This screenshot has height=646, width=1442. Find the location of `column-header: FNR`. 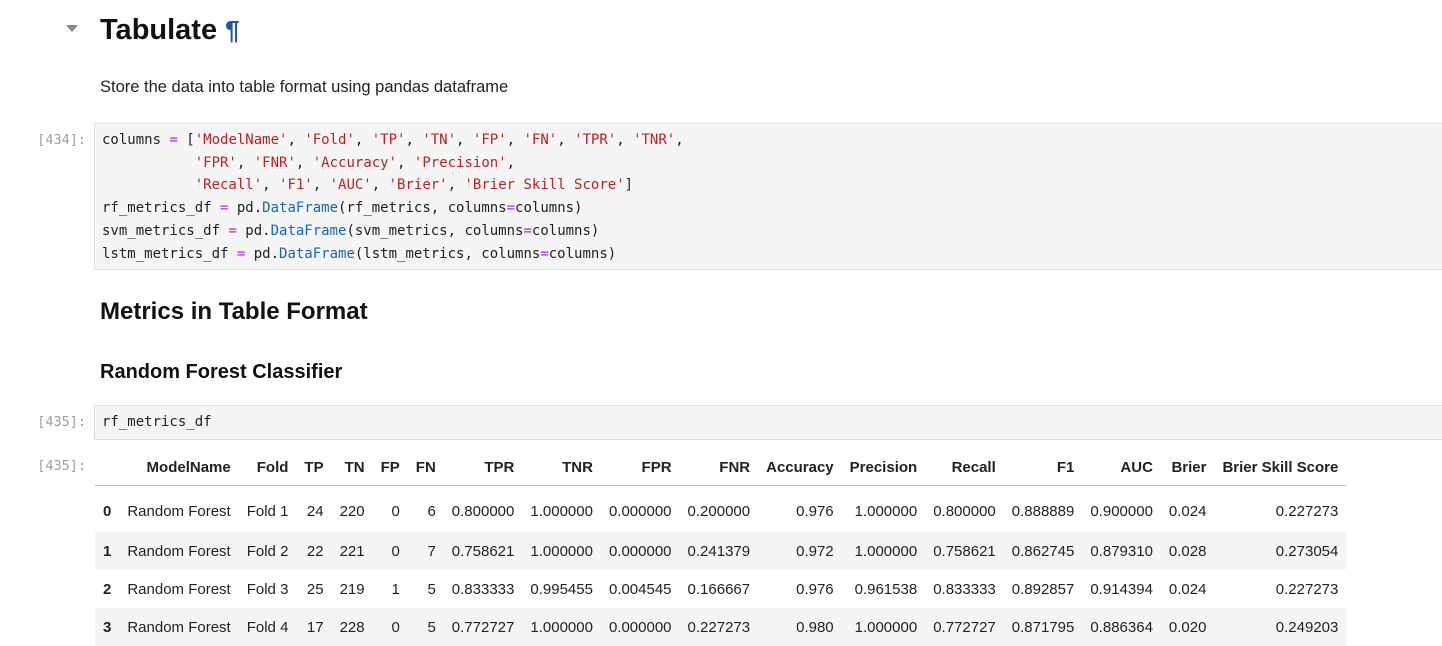

column-header: FNR is located at coordinates (719, 468).